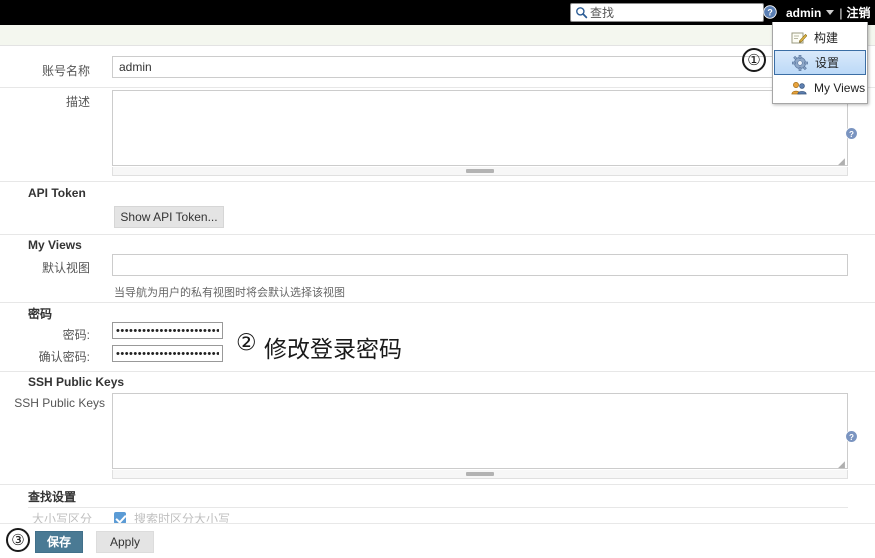 This screenshot has height=558, width=875. I want to click on section-search-settings: 查找设置, so click(52, 497).